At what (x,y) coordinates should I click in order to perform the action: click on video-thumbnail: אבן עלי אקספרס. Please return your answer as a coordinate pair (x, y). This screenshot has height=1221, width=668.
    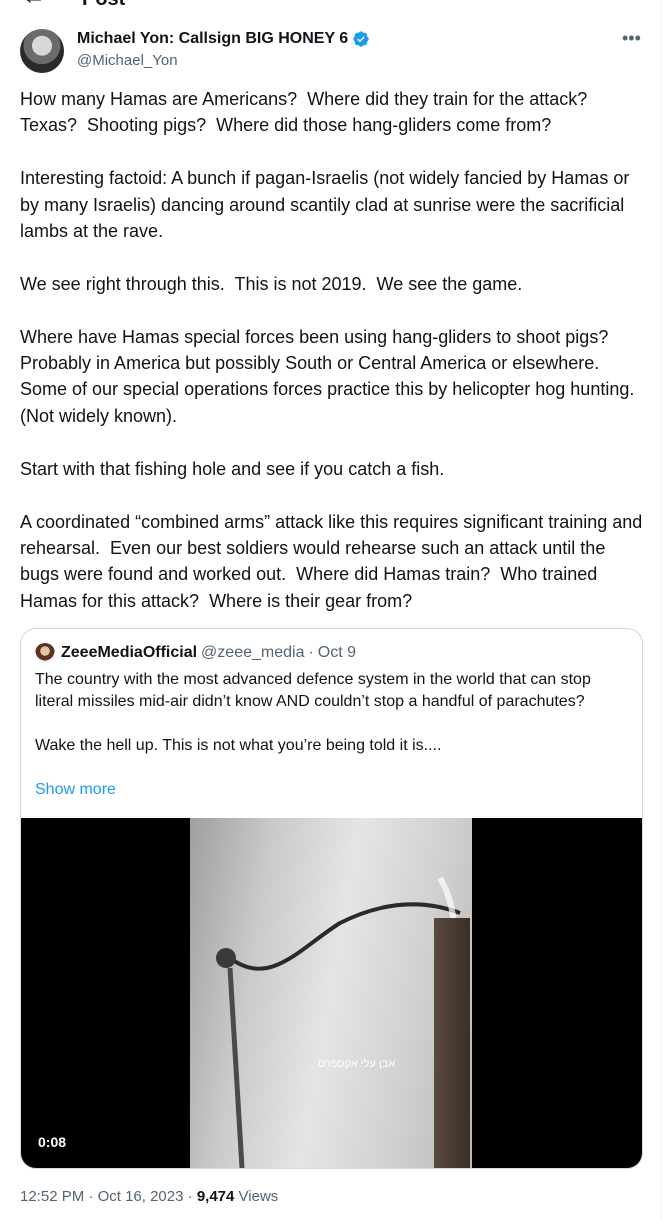
    Looking at the image, I should click on (331, 993).